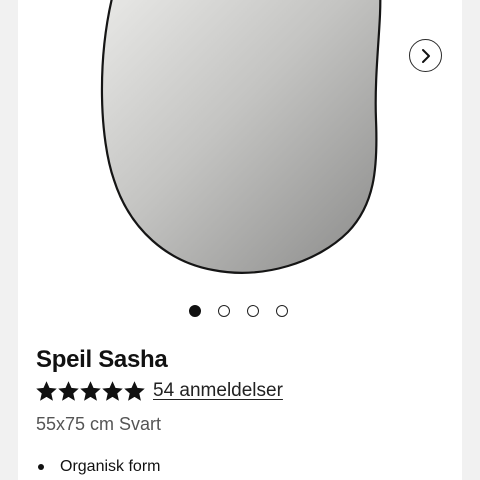 The image size is (480, 480). I want to click on feature-list: Organisk form, so click(98, 467).